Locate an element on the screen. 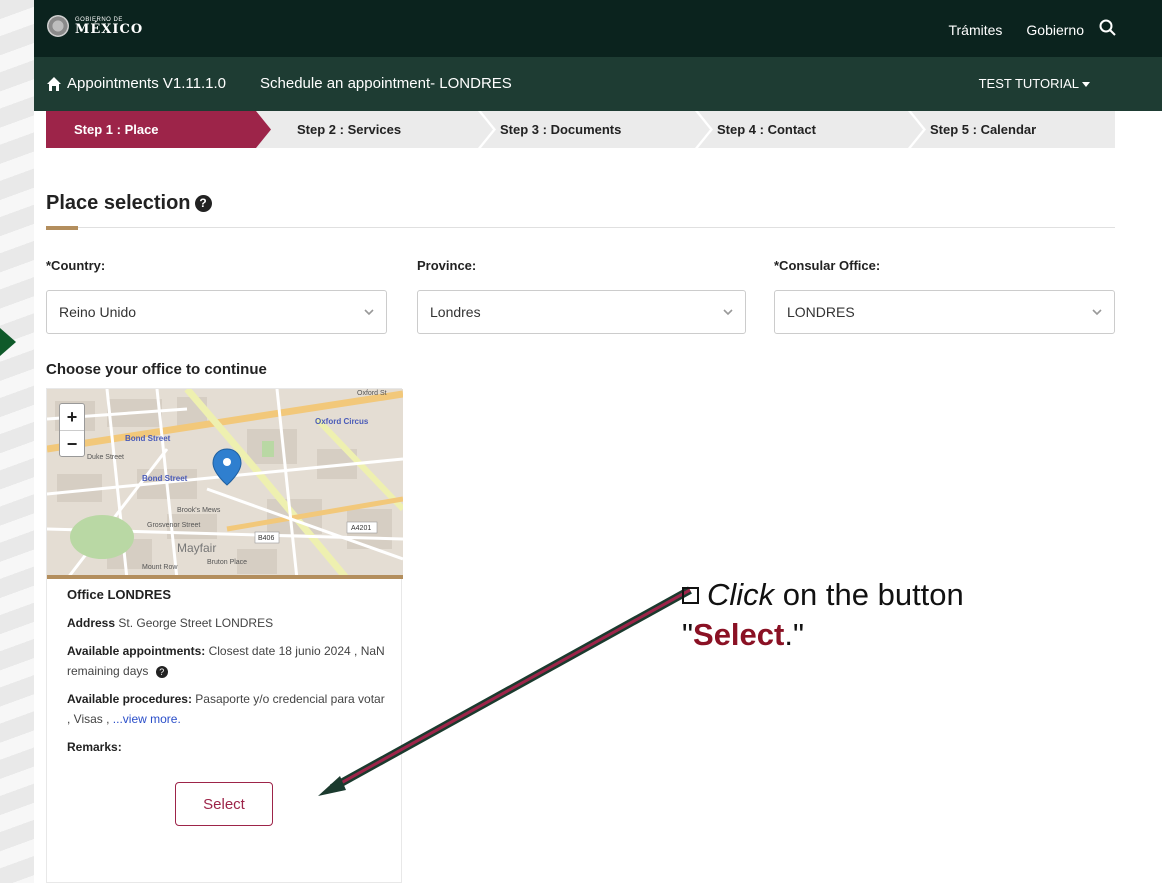 The height and width of the screenshot is (883, 1162). nav-link-gobierno: Gobierno is located at coordinates (1055, 30).